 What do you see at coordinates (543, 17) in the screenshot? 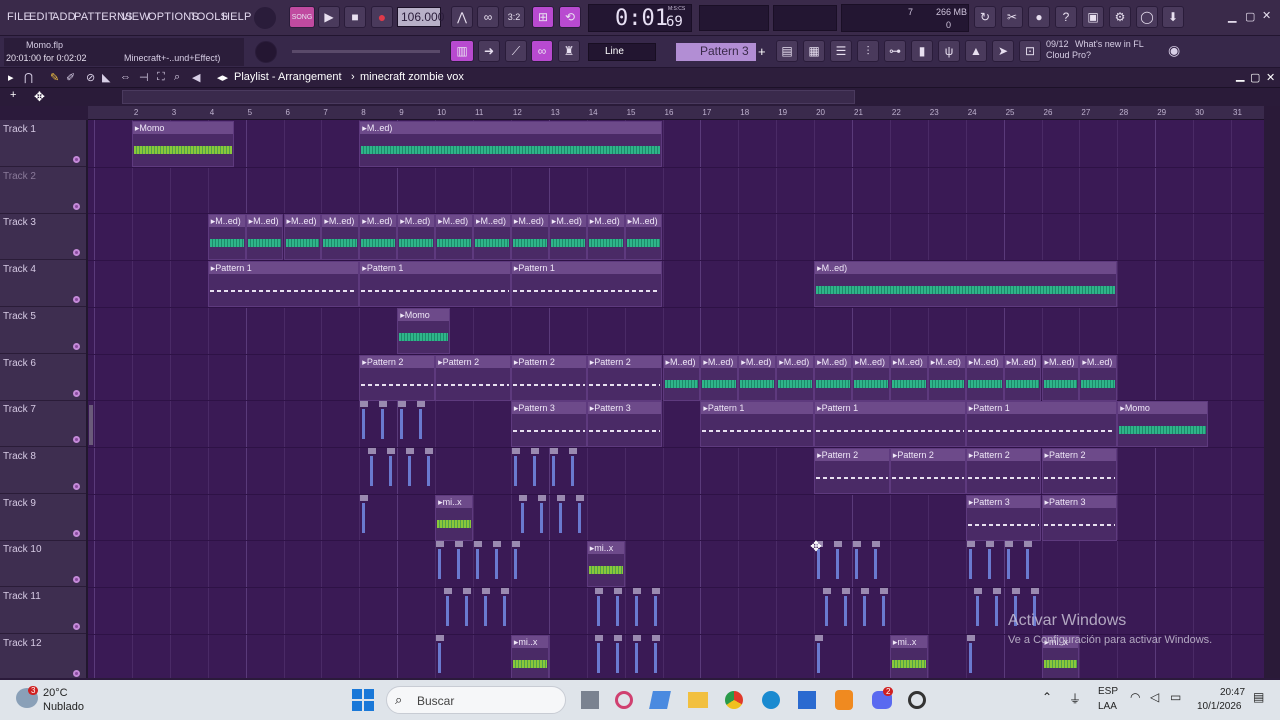
I see `step-edit-button: ⊞` at bounding box center [543, 17].